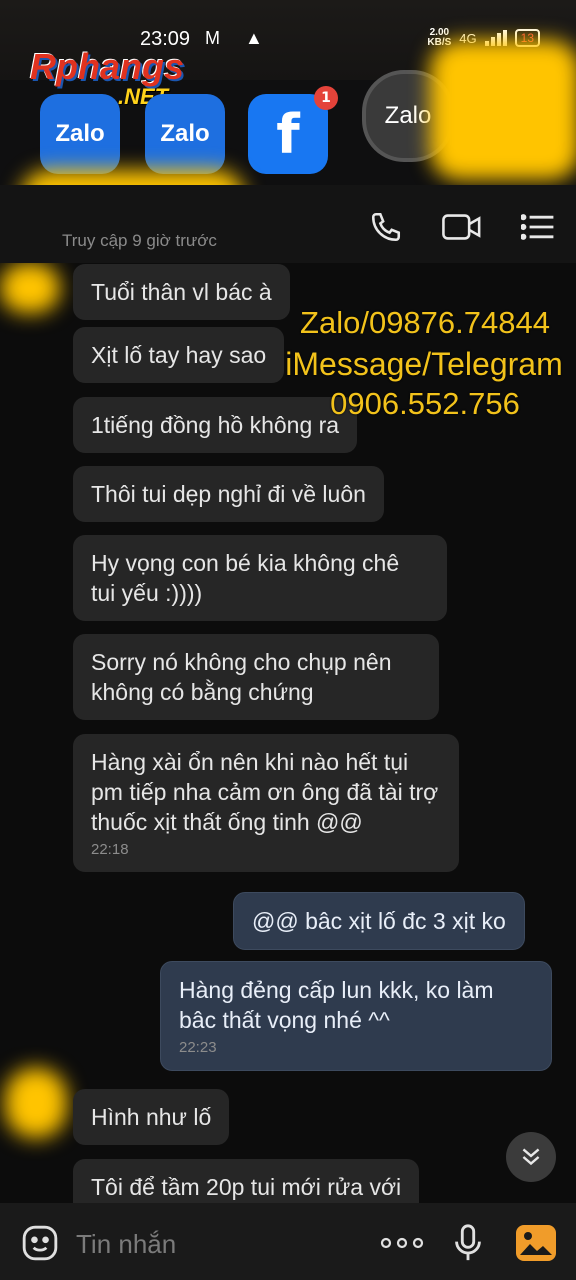 This screenshot has width=576, height=1280. I want to click on message-text: Hình như lố, so click(151, 1117).